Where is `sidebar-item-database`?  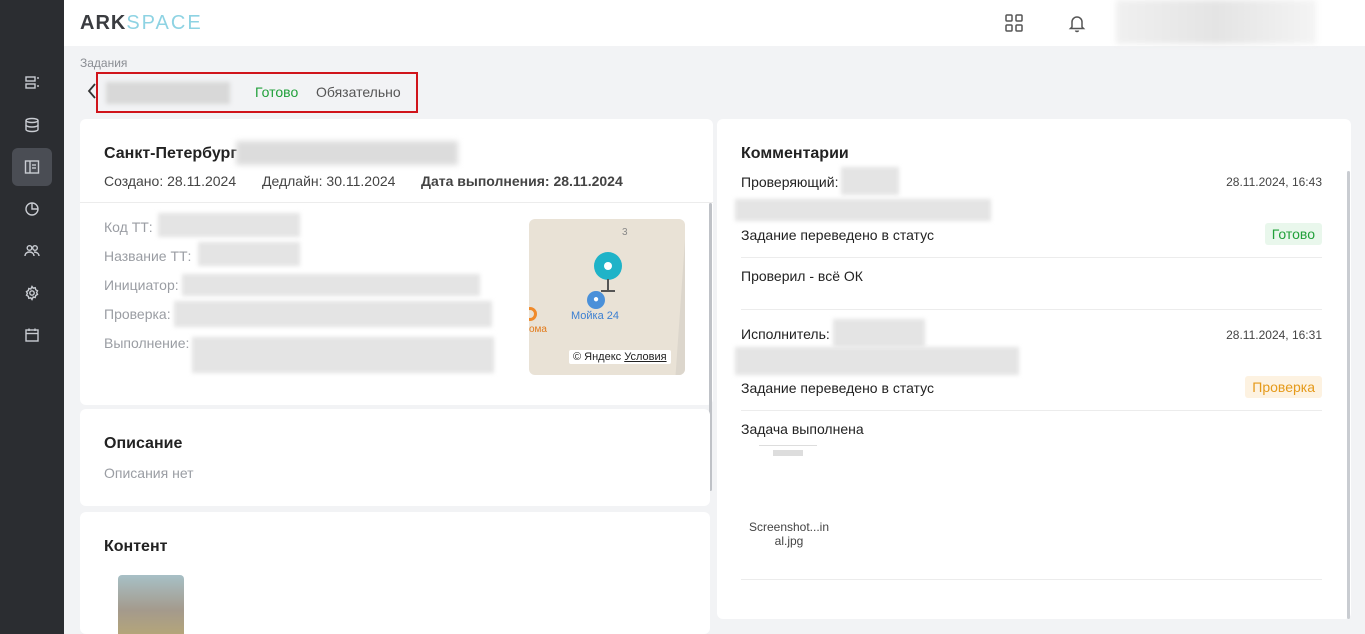
sidebar-item-database is located at coordinates (32, 125).